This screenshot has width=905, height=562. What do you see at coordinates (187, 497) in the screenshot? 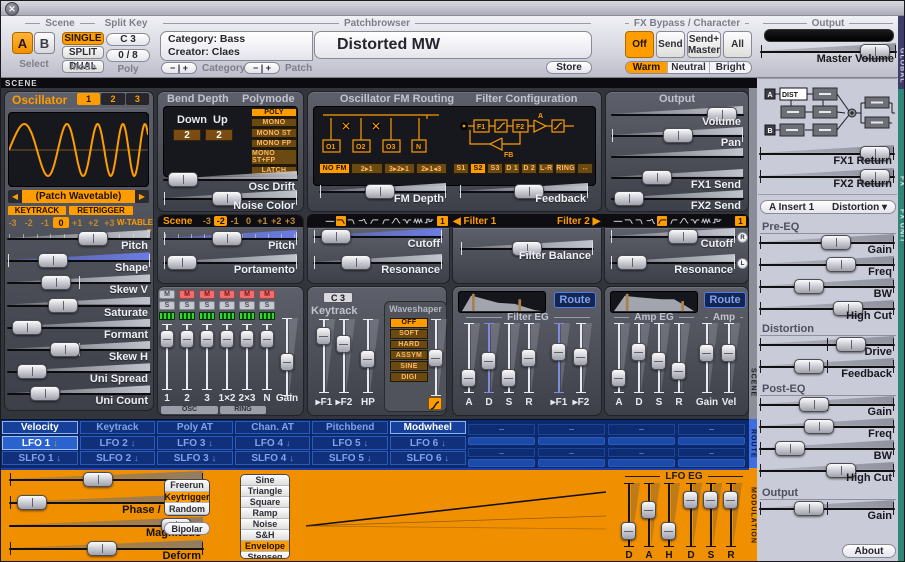
I see `lfo-trigger-keytrigger: Keytrigger` at bounding box center [187, 497].